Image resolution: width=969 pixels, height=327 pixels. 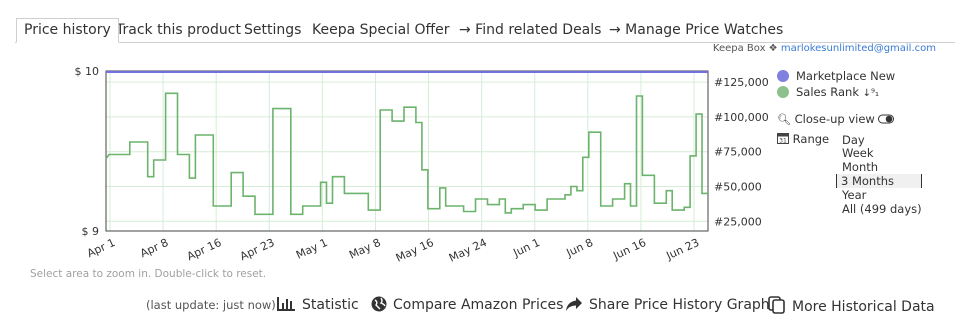 I want to click on tab-special-offer: Keepa Special Offer, so click(x=381, y=30).